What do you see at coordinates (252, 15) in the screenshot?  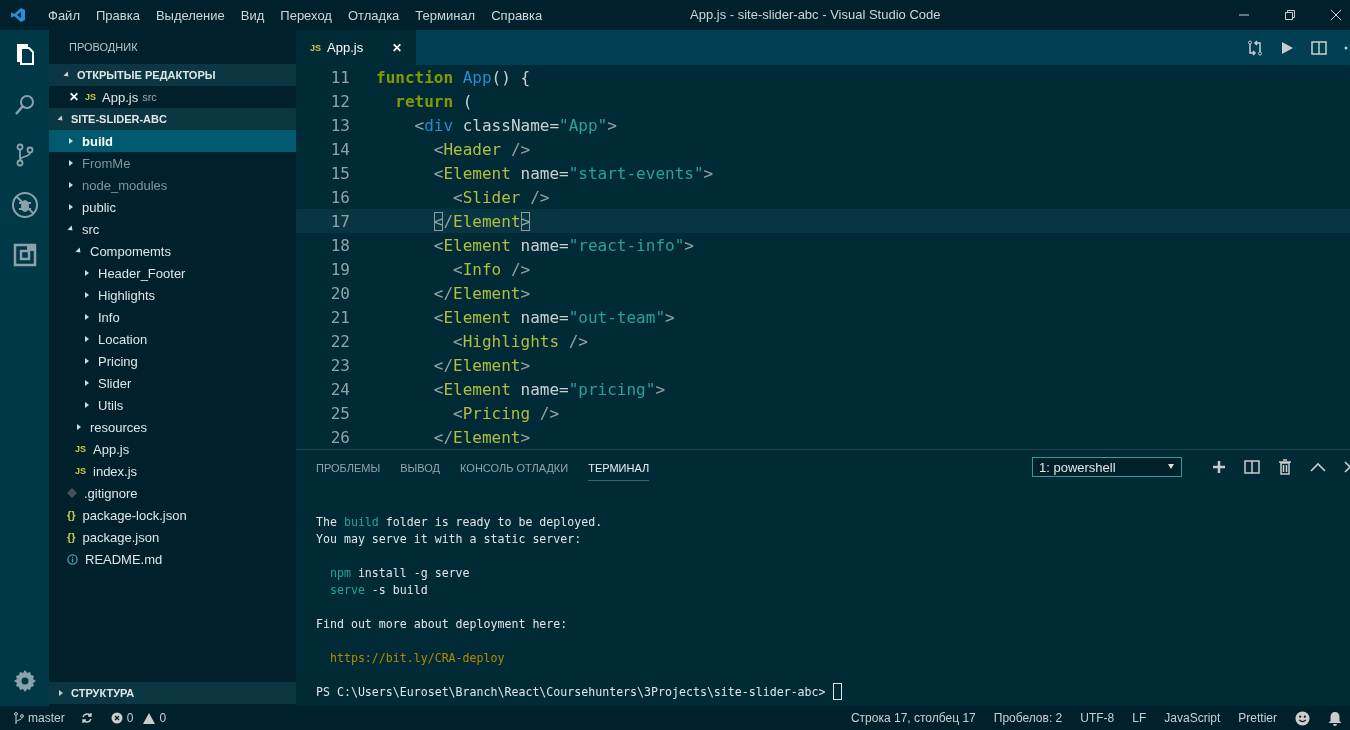 I see `menu-item: Вид` at bounding box center [252, 15].